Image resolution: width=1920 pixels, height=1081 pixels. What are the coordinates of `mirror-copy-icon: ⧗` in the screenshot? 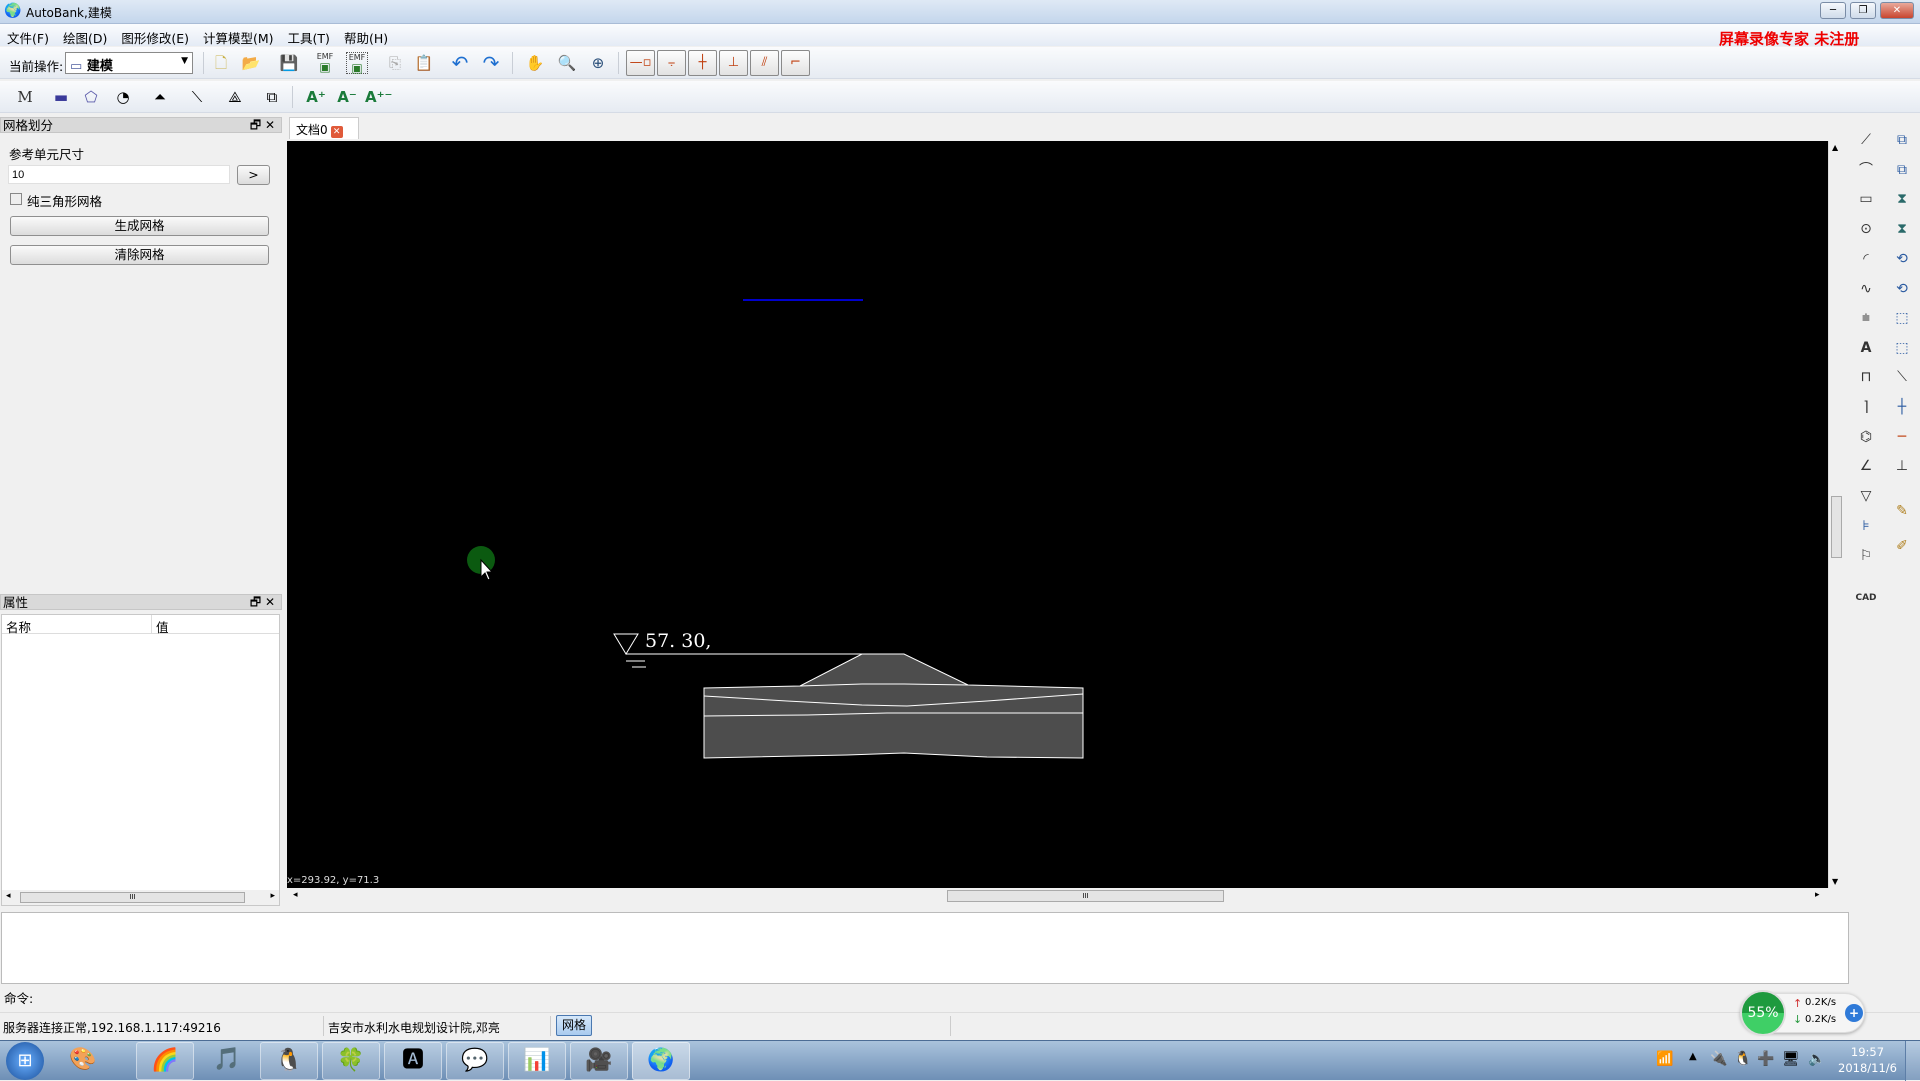 It's located at (1902, 229).